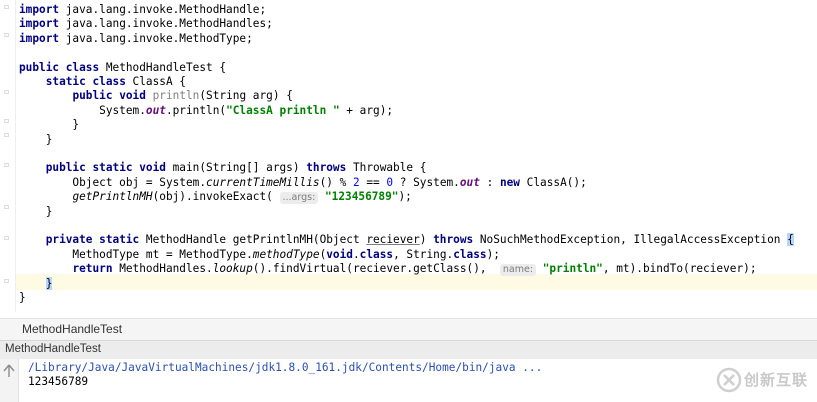 The height and width of the screenshot is (402, 817). What do you see at coordinates (113, 182) in the screenshot?
I see `code-token: Object obj = System.` at bounding box center [113, 182].